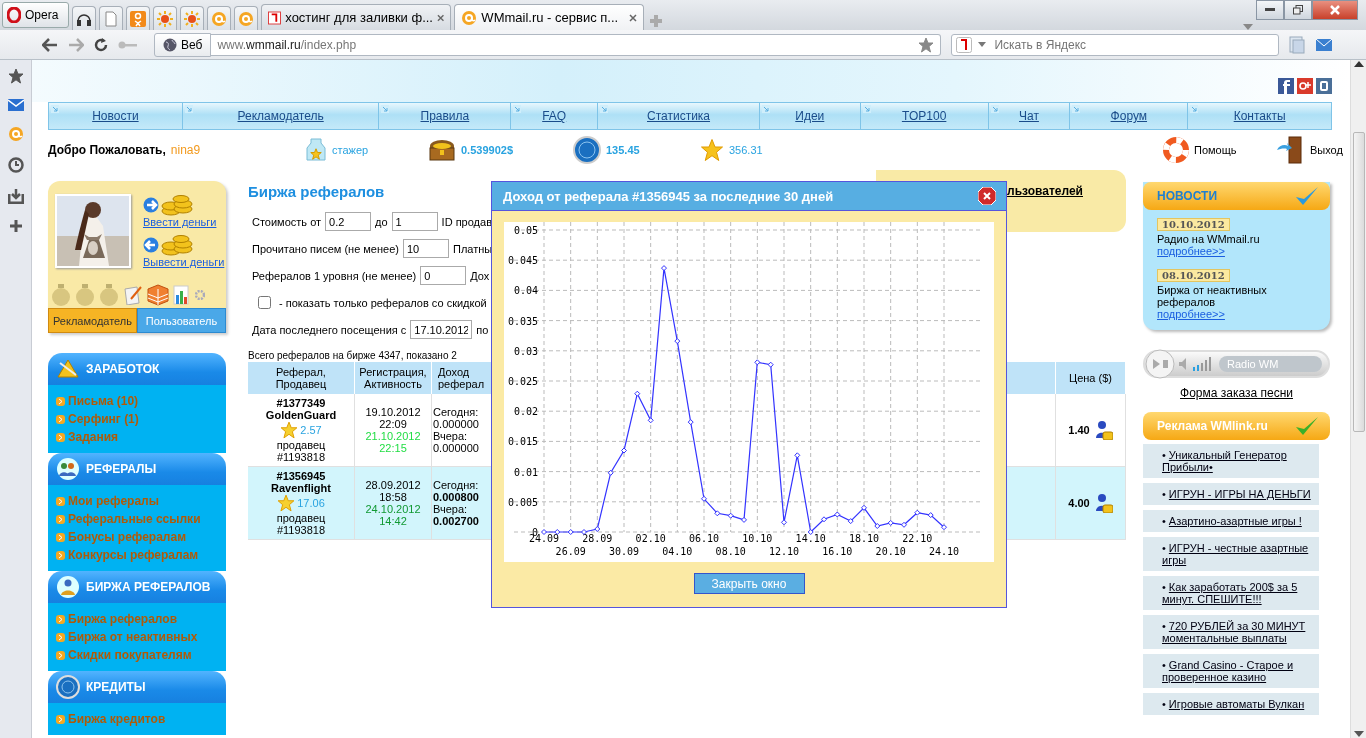 This screenshot has height=738, width=1366. What do you see at coordinates (1358, 64) in the screenshot?
I see `up-arrow-icon` at bounding box center [1358, 64].